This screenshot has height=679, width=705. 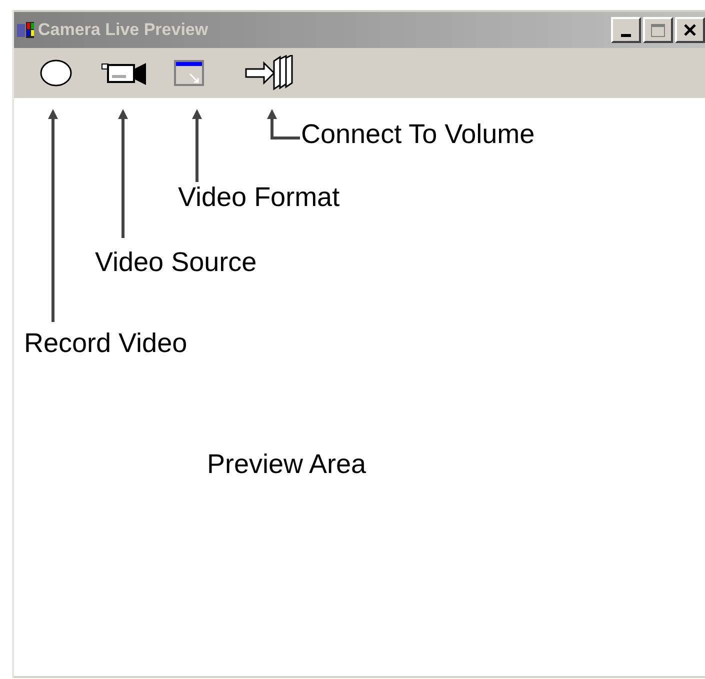 I want to click on close-icon, so click(x=690, y=30).